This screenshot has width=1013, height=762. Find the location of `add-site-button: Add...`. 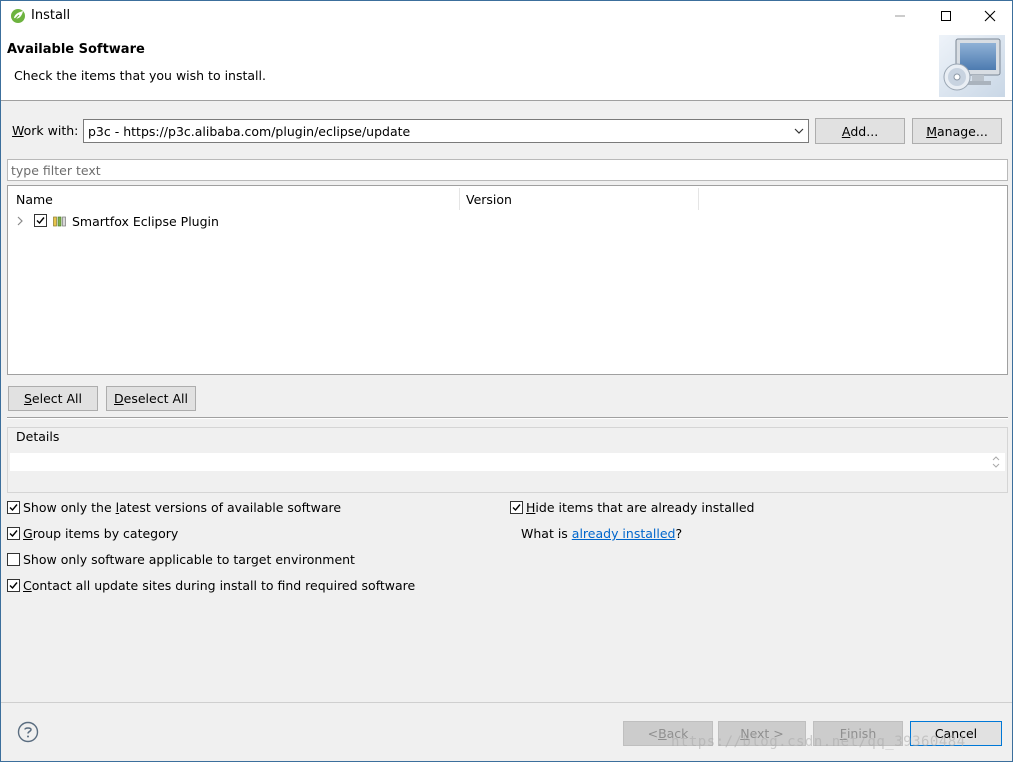

add-site-button: Add... is located at coordinates (860, 131).